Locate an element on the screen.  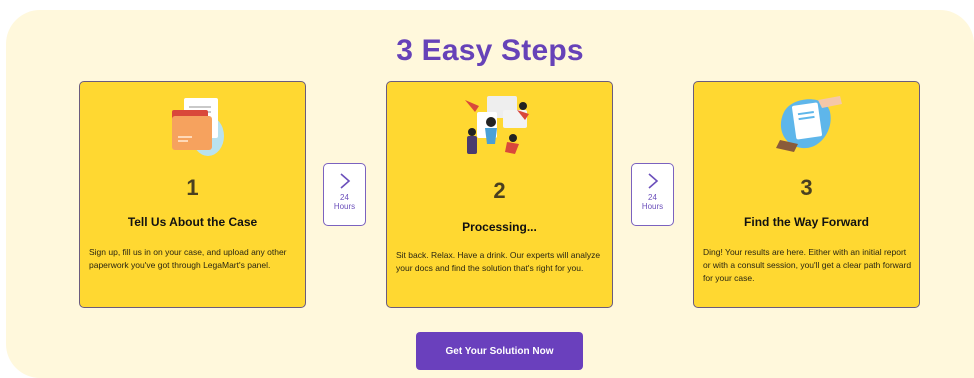
section-heading: 3 Easy Steps is located at coordinates (490, 50).